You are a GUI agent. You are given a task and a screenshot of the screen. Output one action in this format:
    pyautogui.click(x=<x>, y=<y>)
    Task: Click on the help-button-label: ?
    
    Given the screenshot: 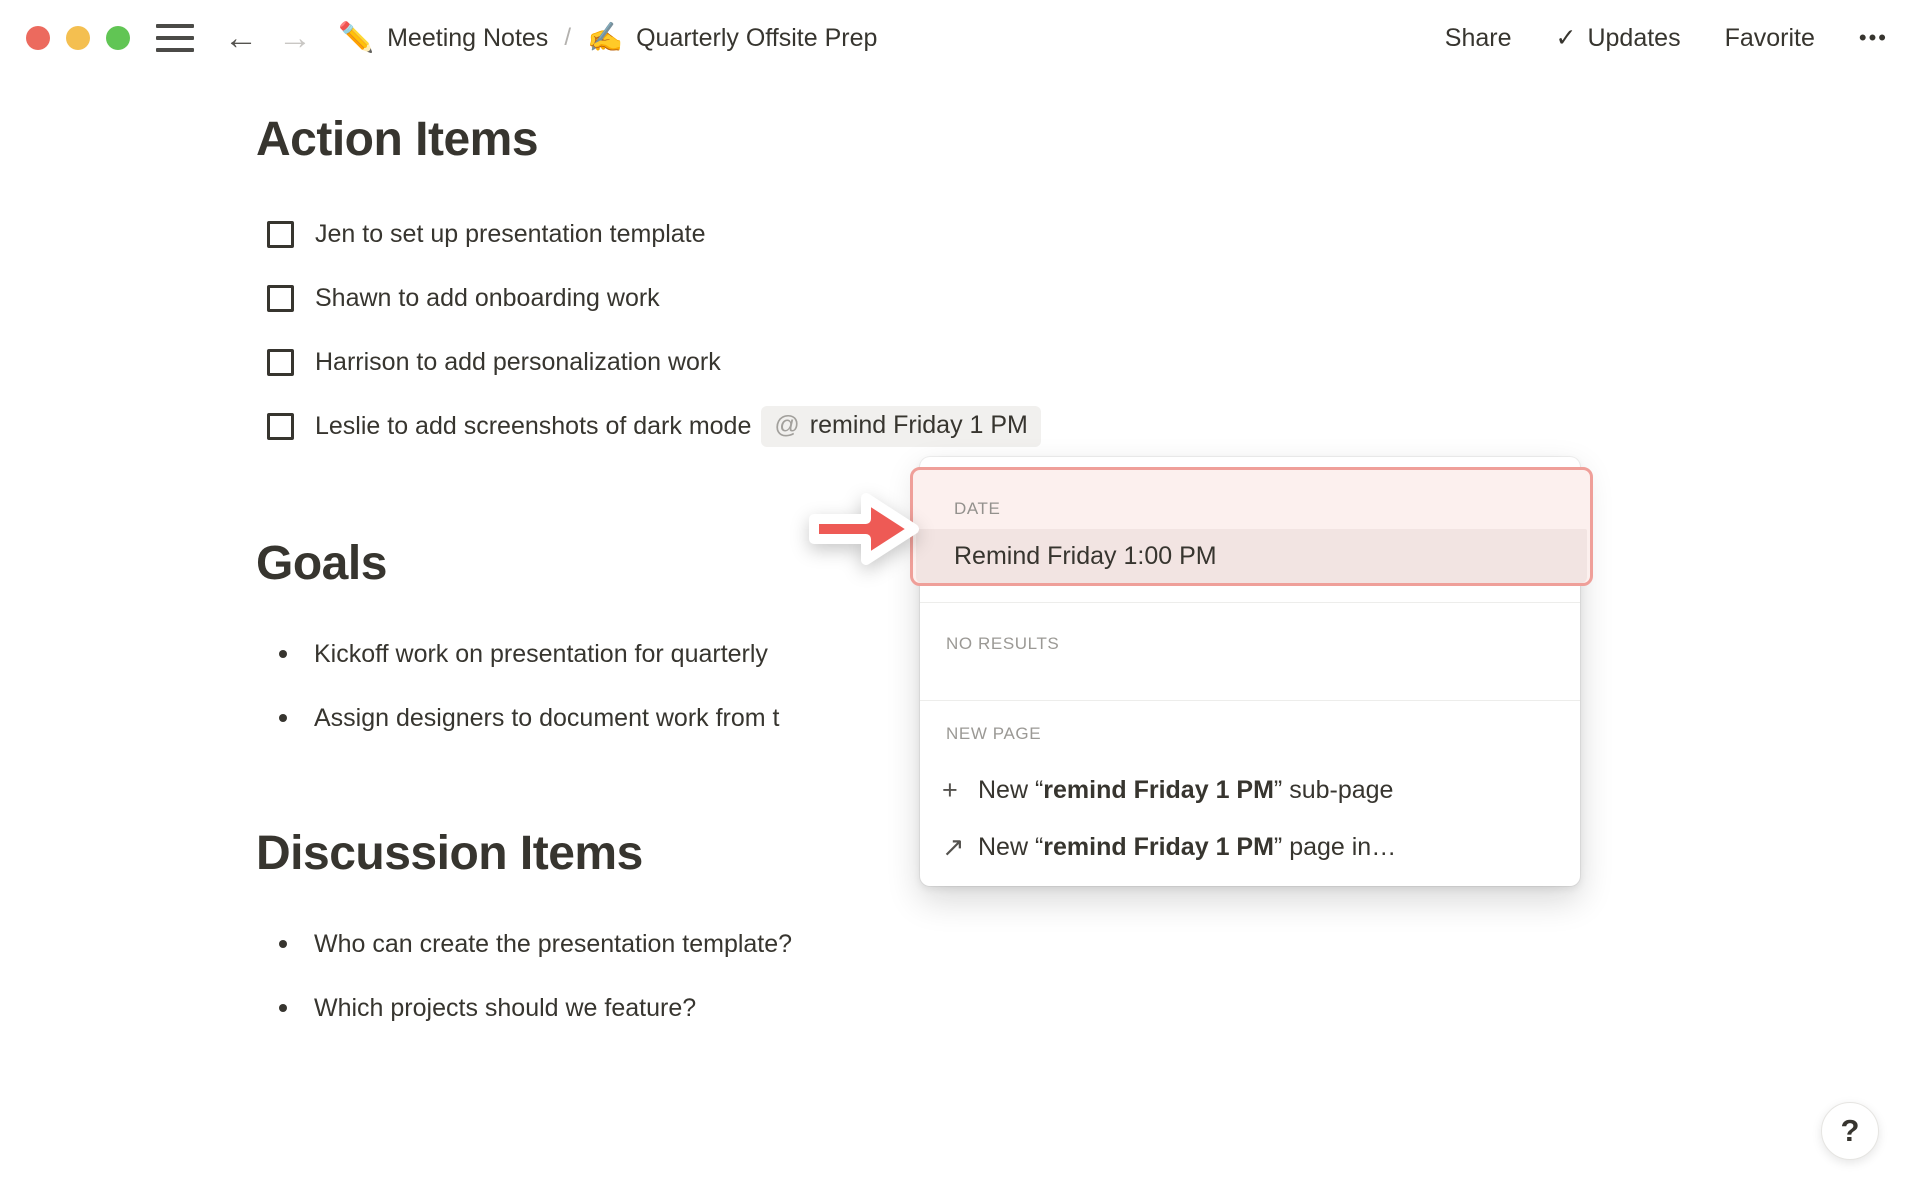 What is the action you would take?
    pyautogui.click(x=1850, y=1130)
    